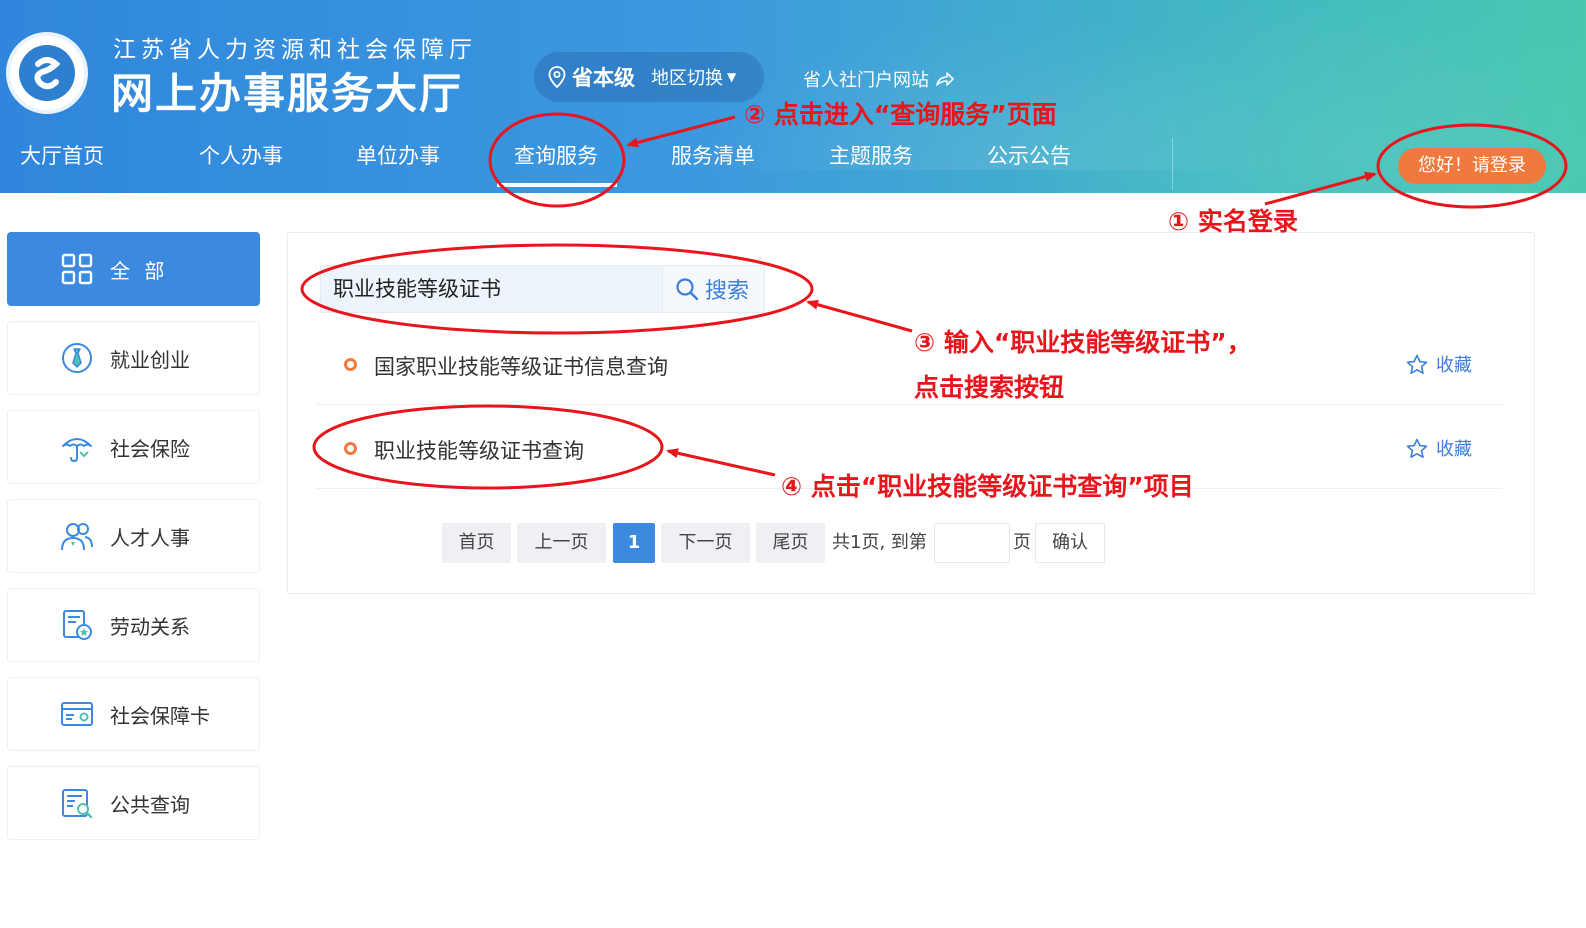 This screenshot has width=1586, height=928. I want to click on page-first-button: 首页, so click(476, 543).